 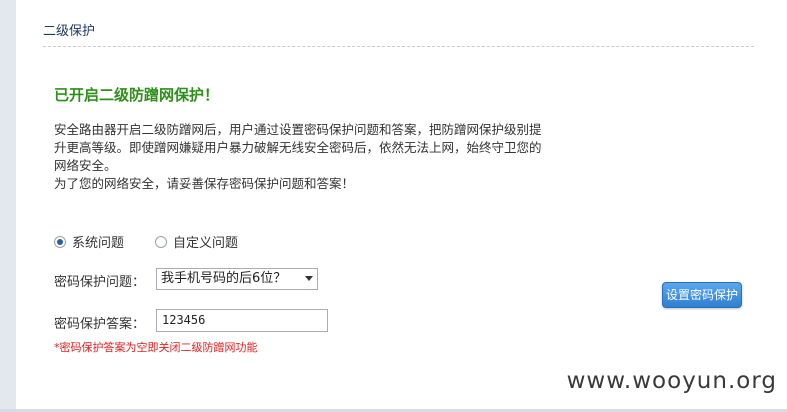 I want to click on answer-label: 密码保护答案：, so click(x=100, y=324).